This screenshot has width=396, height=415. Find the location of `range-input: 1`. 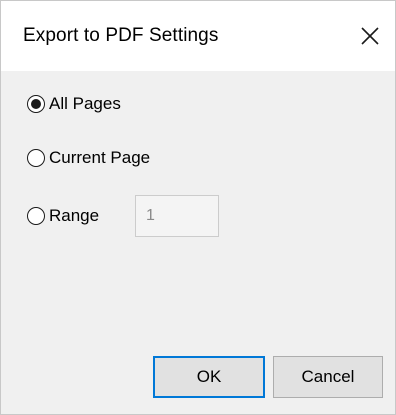

range-input: 1 is located at coordinates (177, 216).